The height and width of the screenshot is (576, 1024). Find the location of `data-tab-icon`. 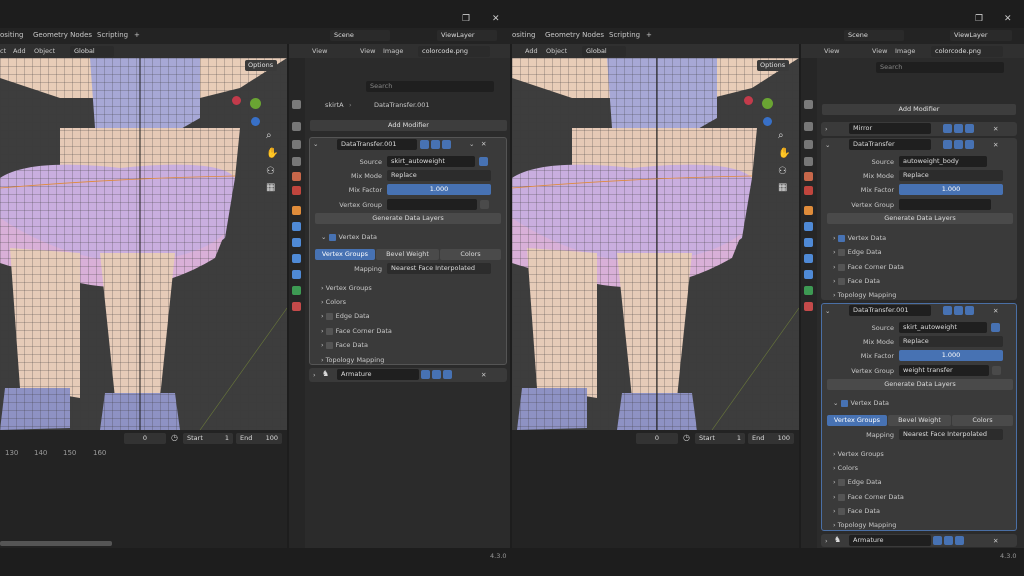

data-tab-icon is located at coordinates (296, 290).